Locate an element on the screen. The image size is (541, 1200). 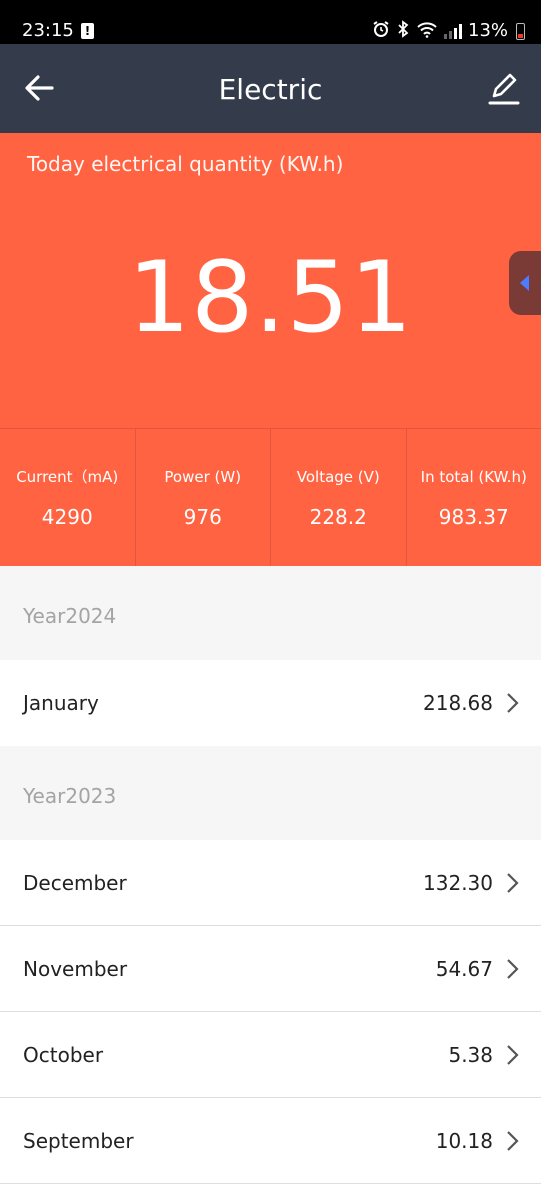
year-header: Year2023 is located at coordinates (270, 793).